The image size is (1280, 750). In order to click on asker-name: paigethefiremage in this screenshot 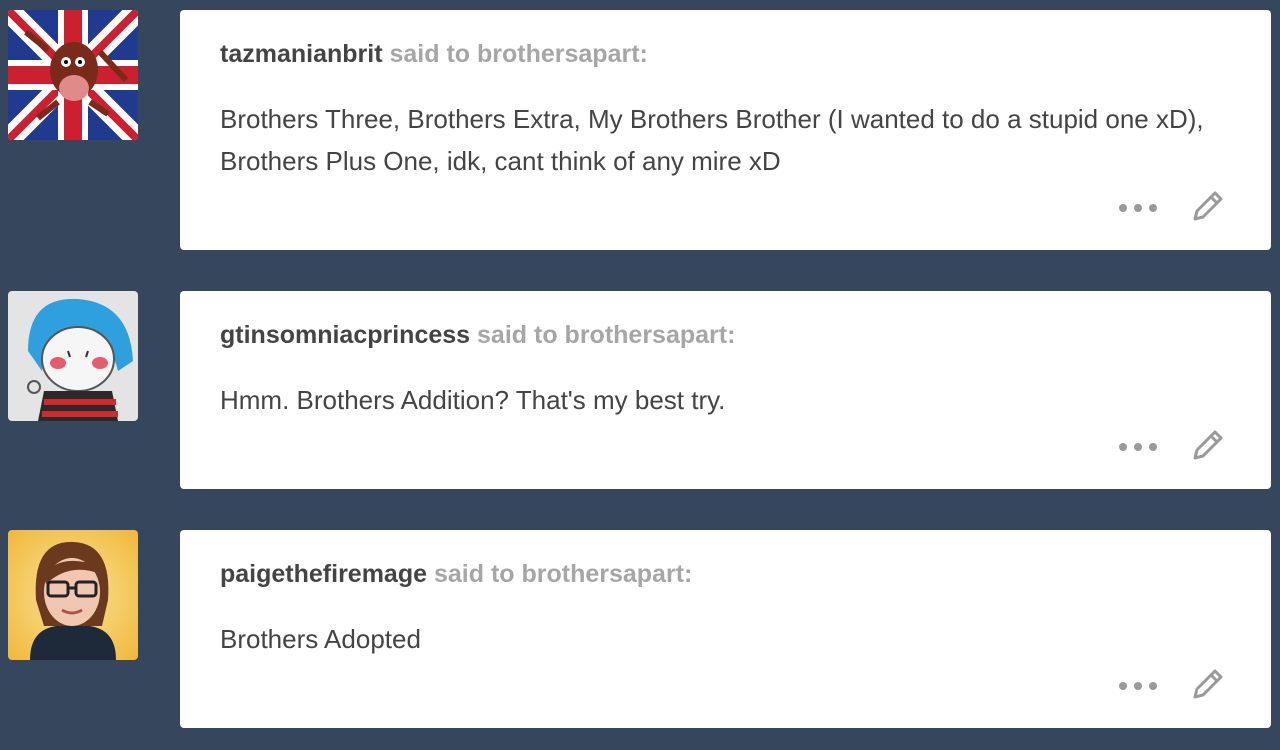, I will do `click(323, 574)`.